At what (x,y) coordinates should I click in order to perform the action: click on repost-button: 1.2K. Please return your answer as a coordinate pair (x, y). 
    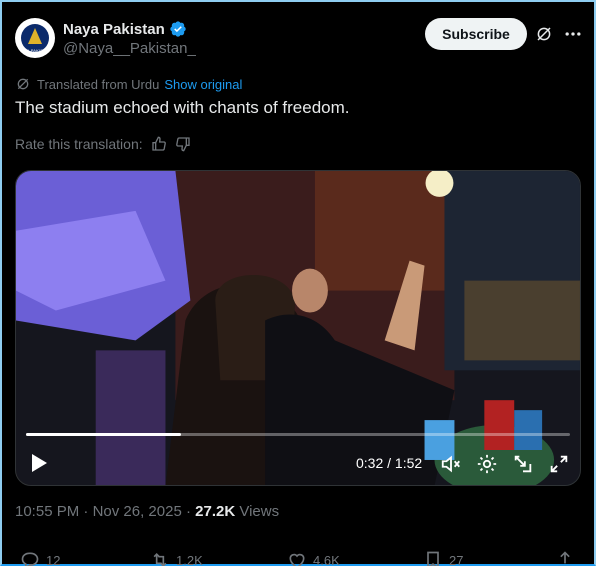
    Looking at the image, I should click on (176, 558).